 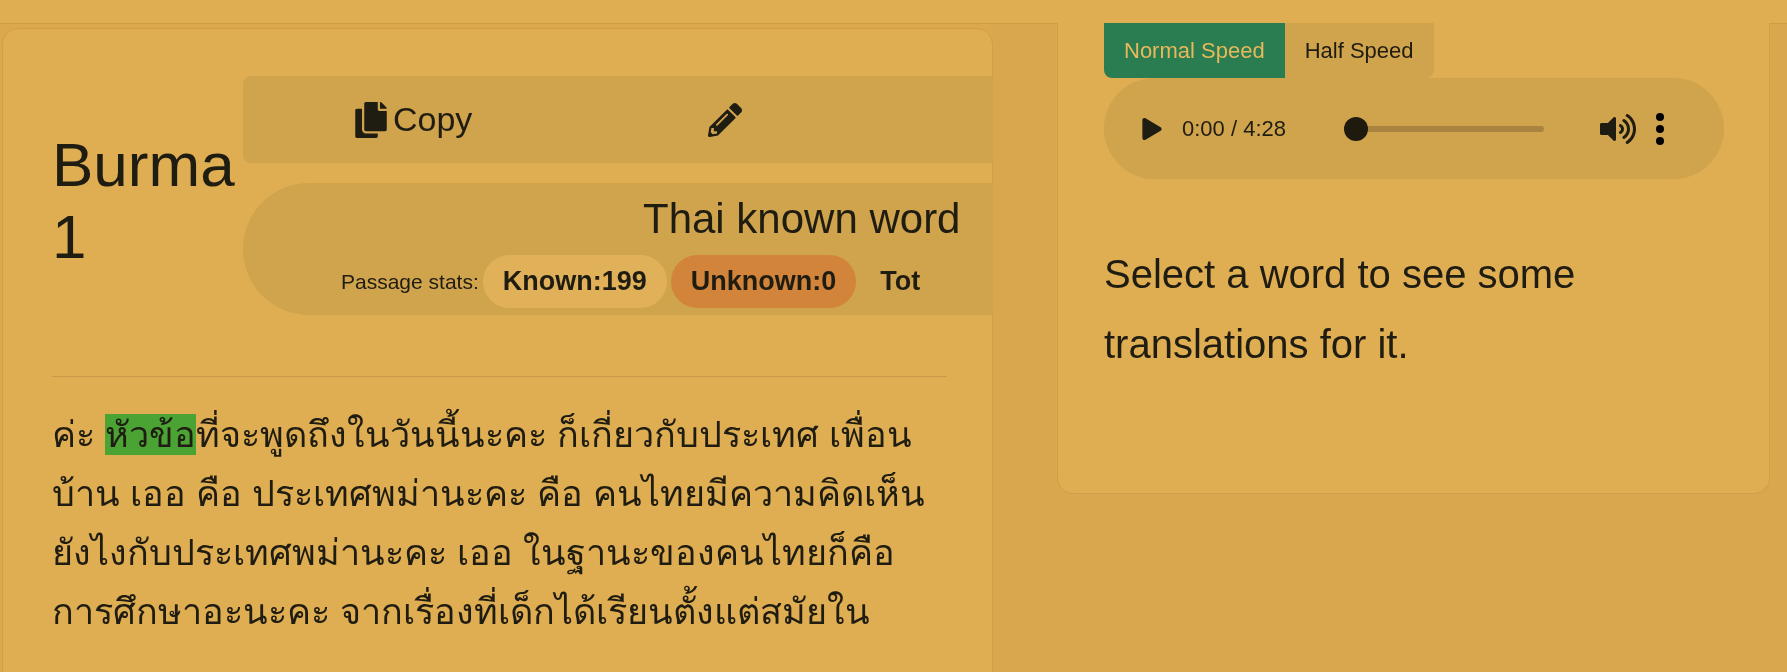 I want to click on hint-text: Select a word to see some translations for it., so click(x=1340, y=309).